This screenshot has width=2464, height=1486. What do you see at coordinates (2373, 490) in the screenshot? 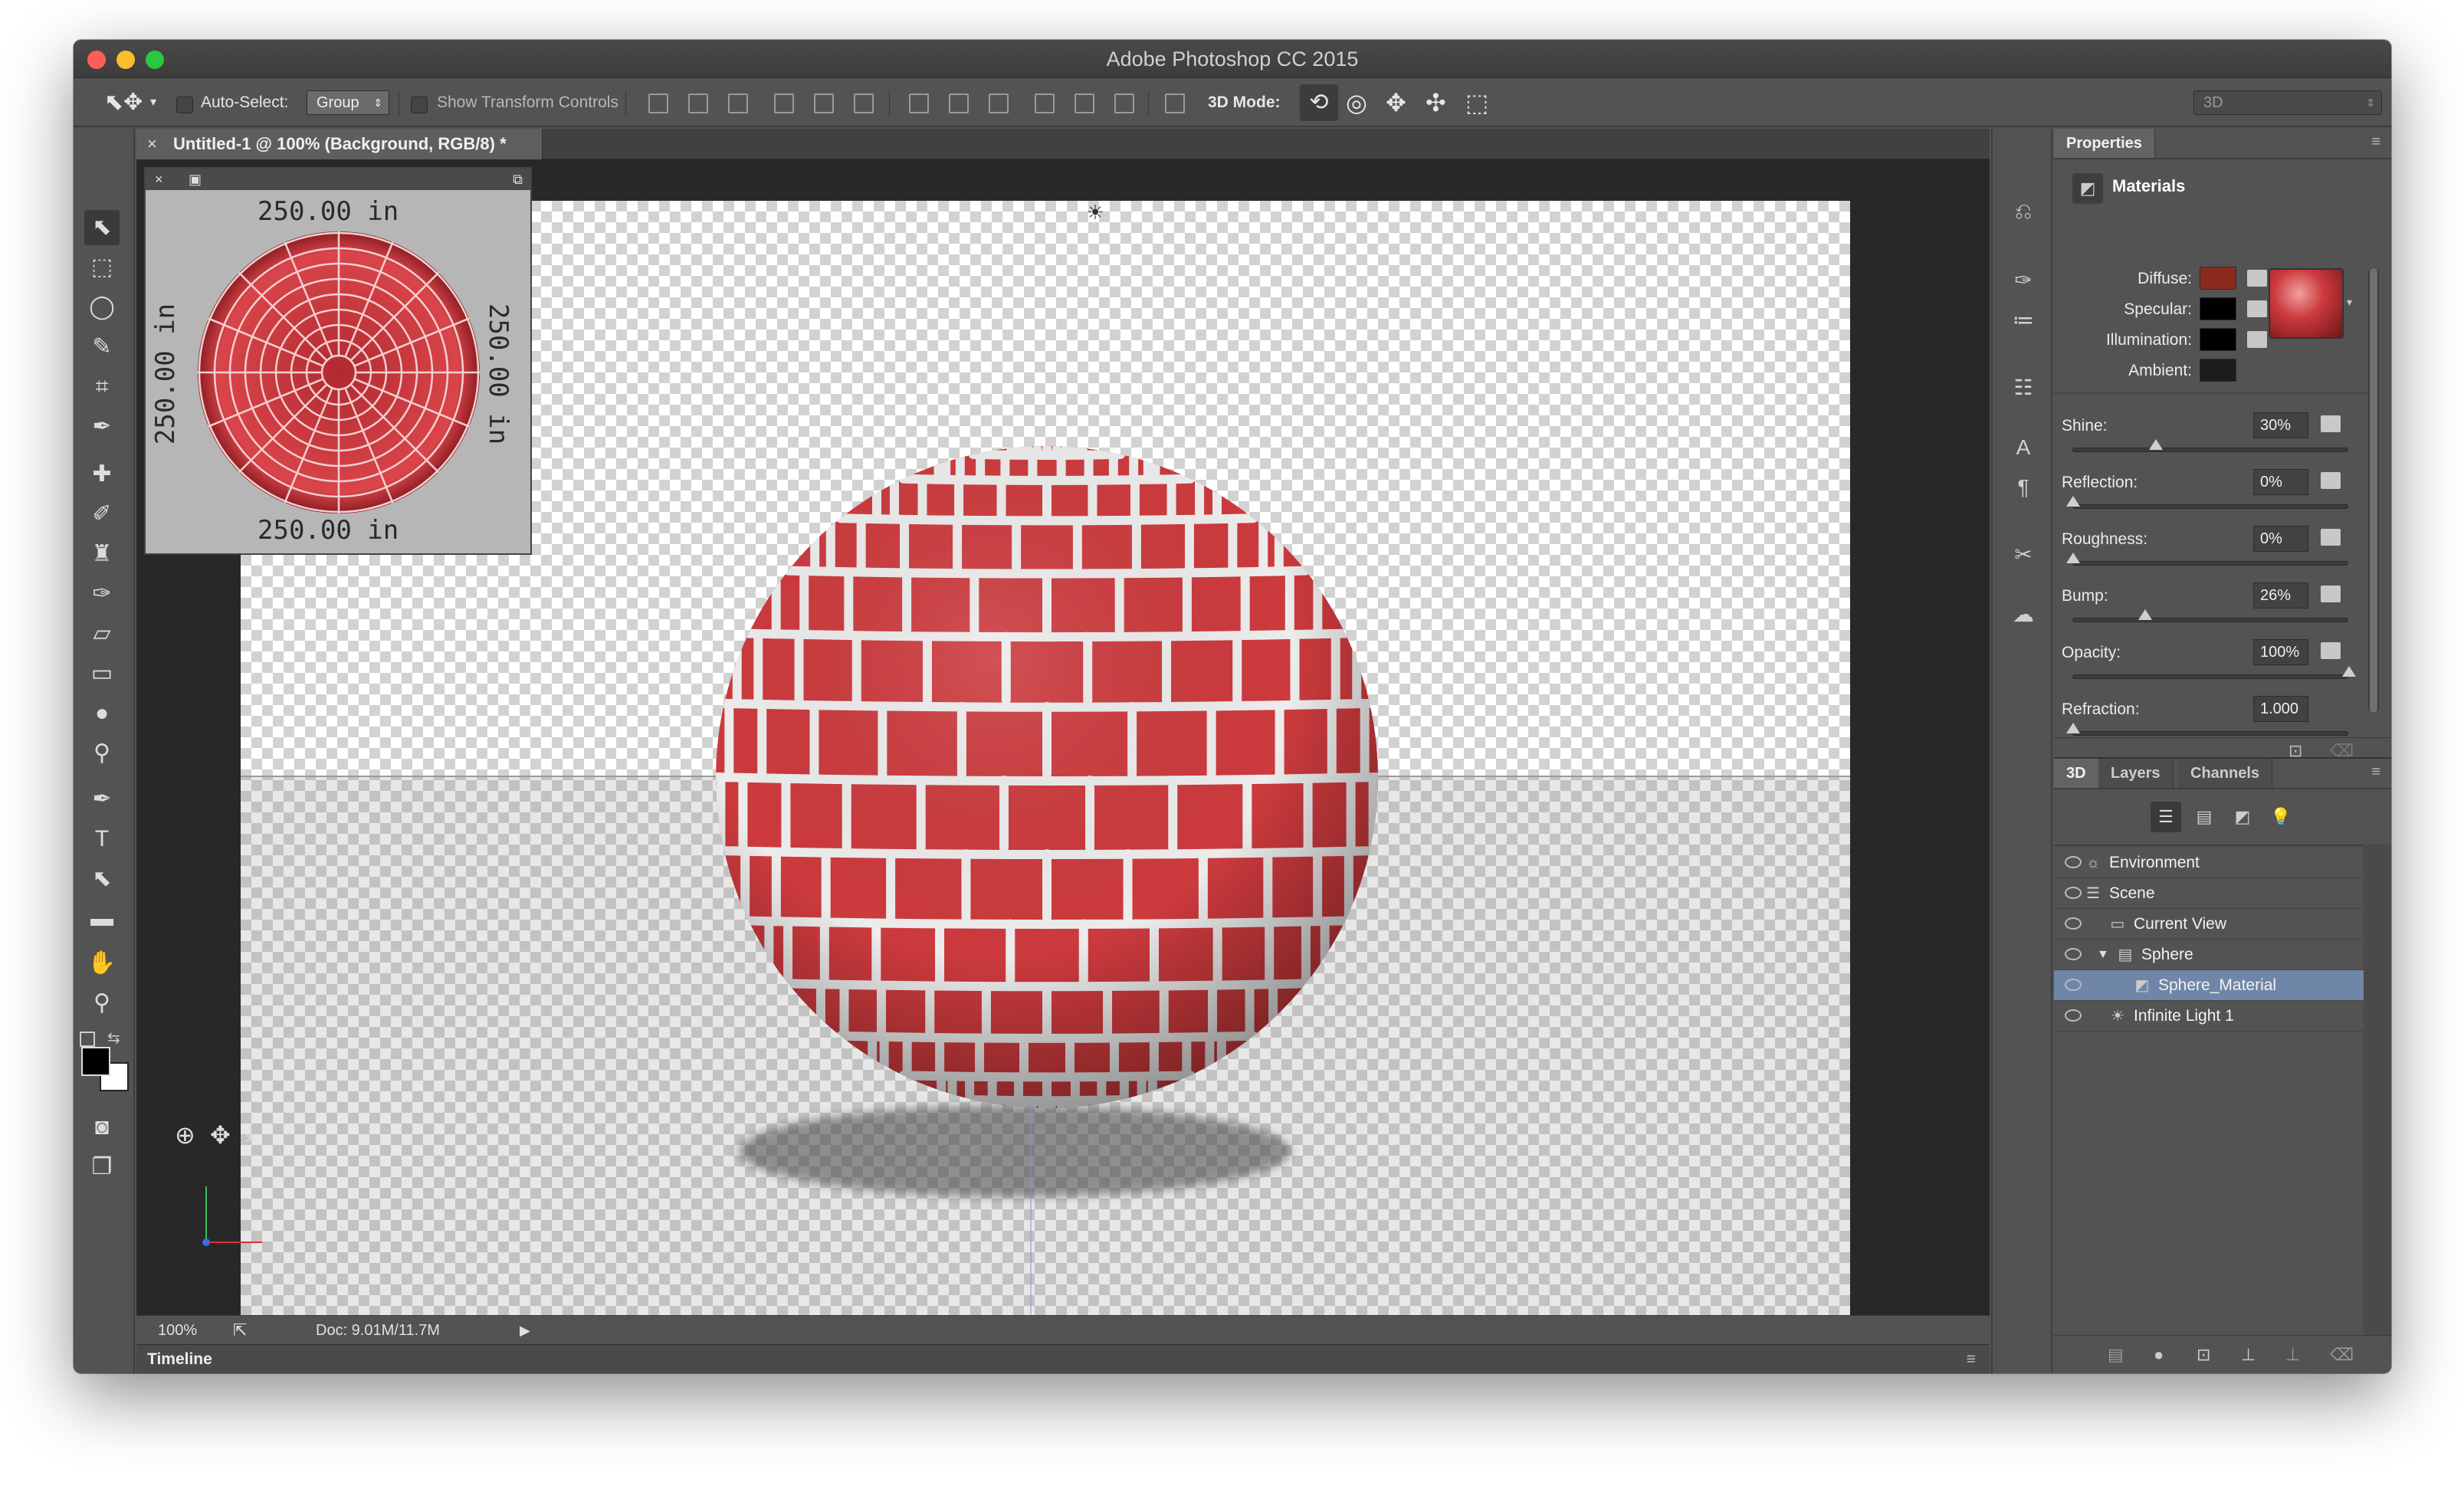
I see `scroll-thumb` at bounding box center [2373, 490].